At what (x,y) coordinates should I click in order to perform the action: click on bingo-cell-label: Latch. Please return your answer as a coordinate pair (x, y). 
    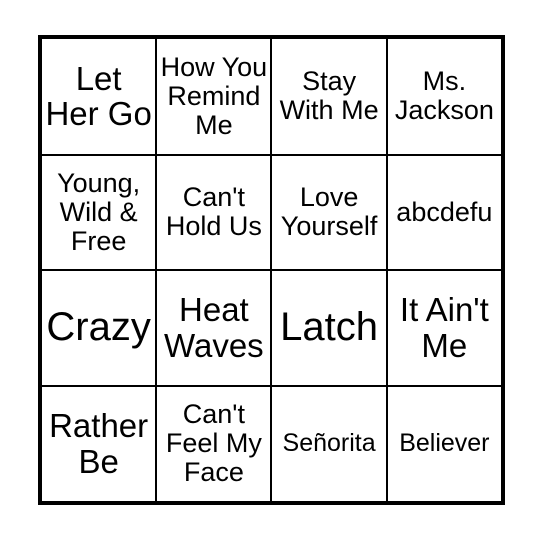
    Looking at the image, I should click on (329, 327).